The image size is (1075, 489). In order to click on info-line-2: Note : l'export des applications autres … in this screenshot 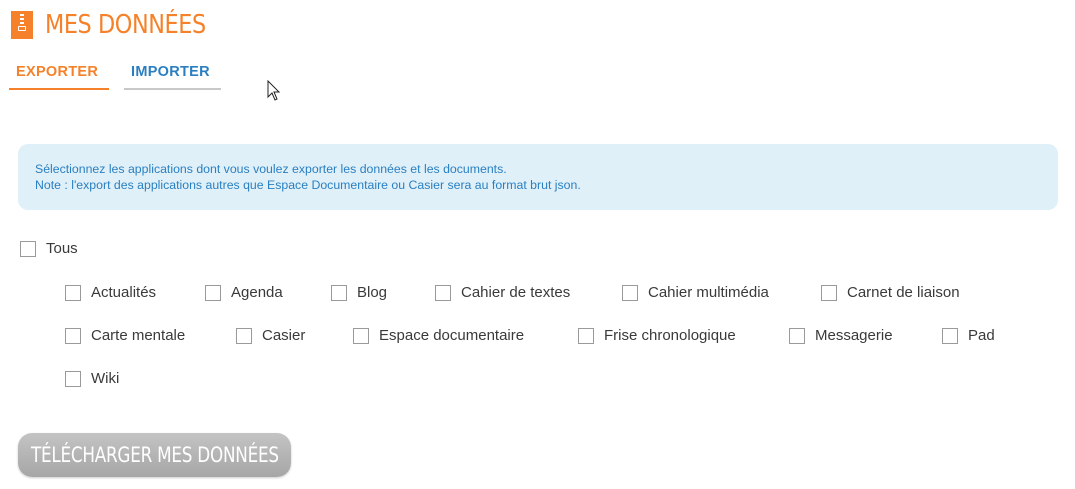, I will do `click(308, 185)`.